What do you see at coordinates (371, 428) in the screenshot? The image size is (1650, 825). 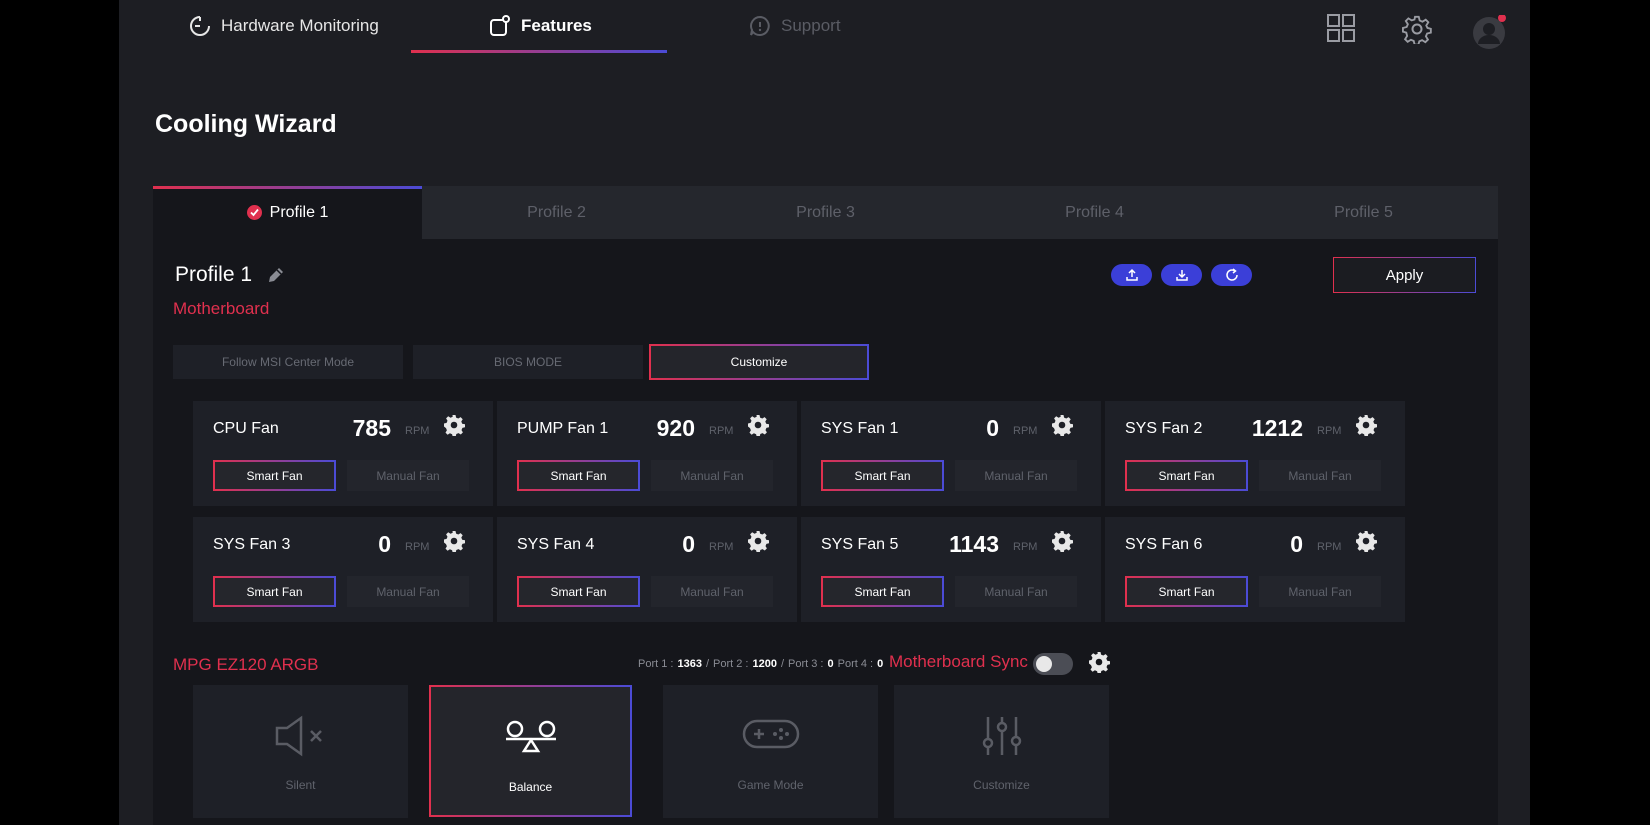 I see `fan-rpm-value: 785` at bounding box center [371, 428].